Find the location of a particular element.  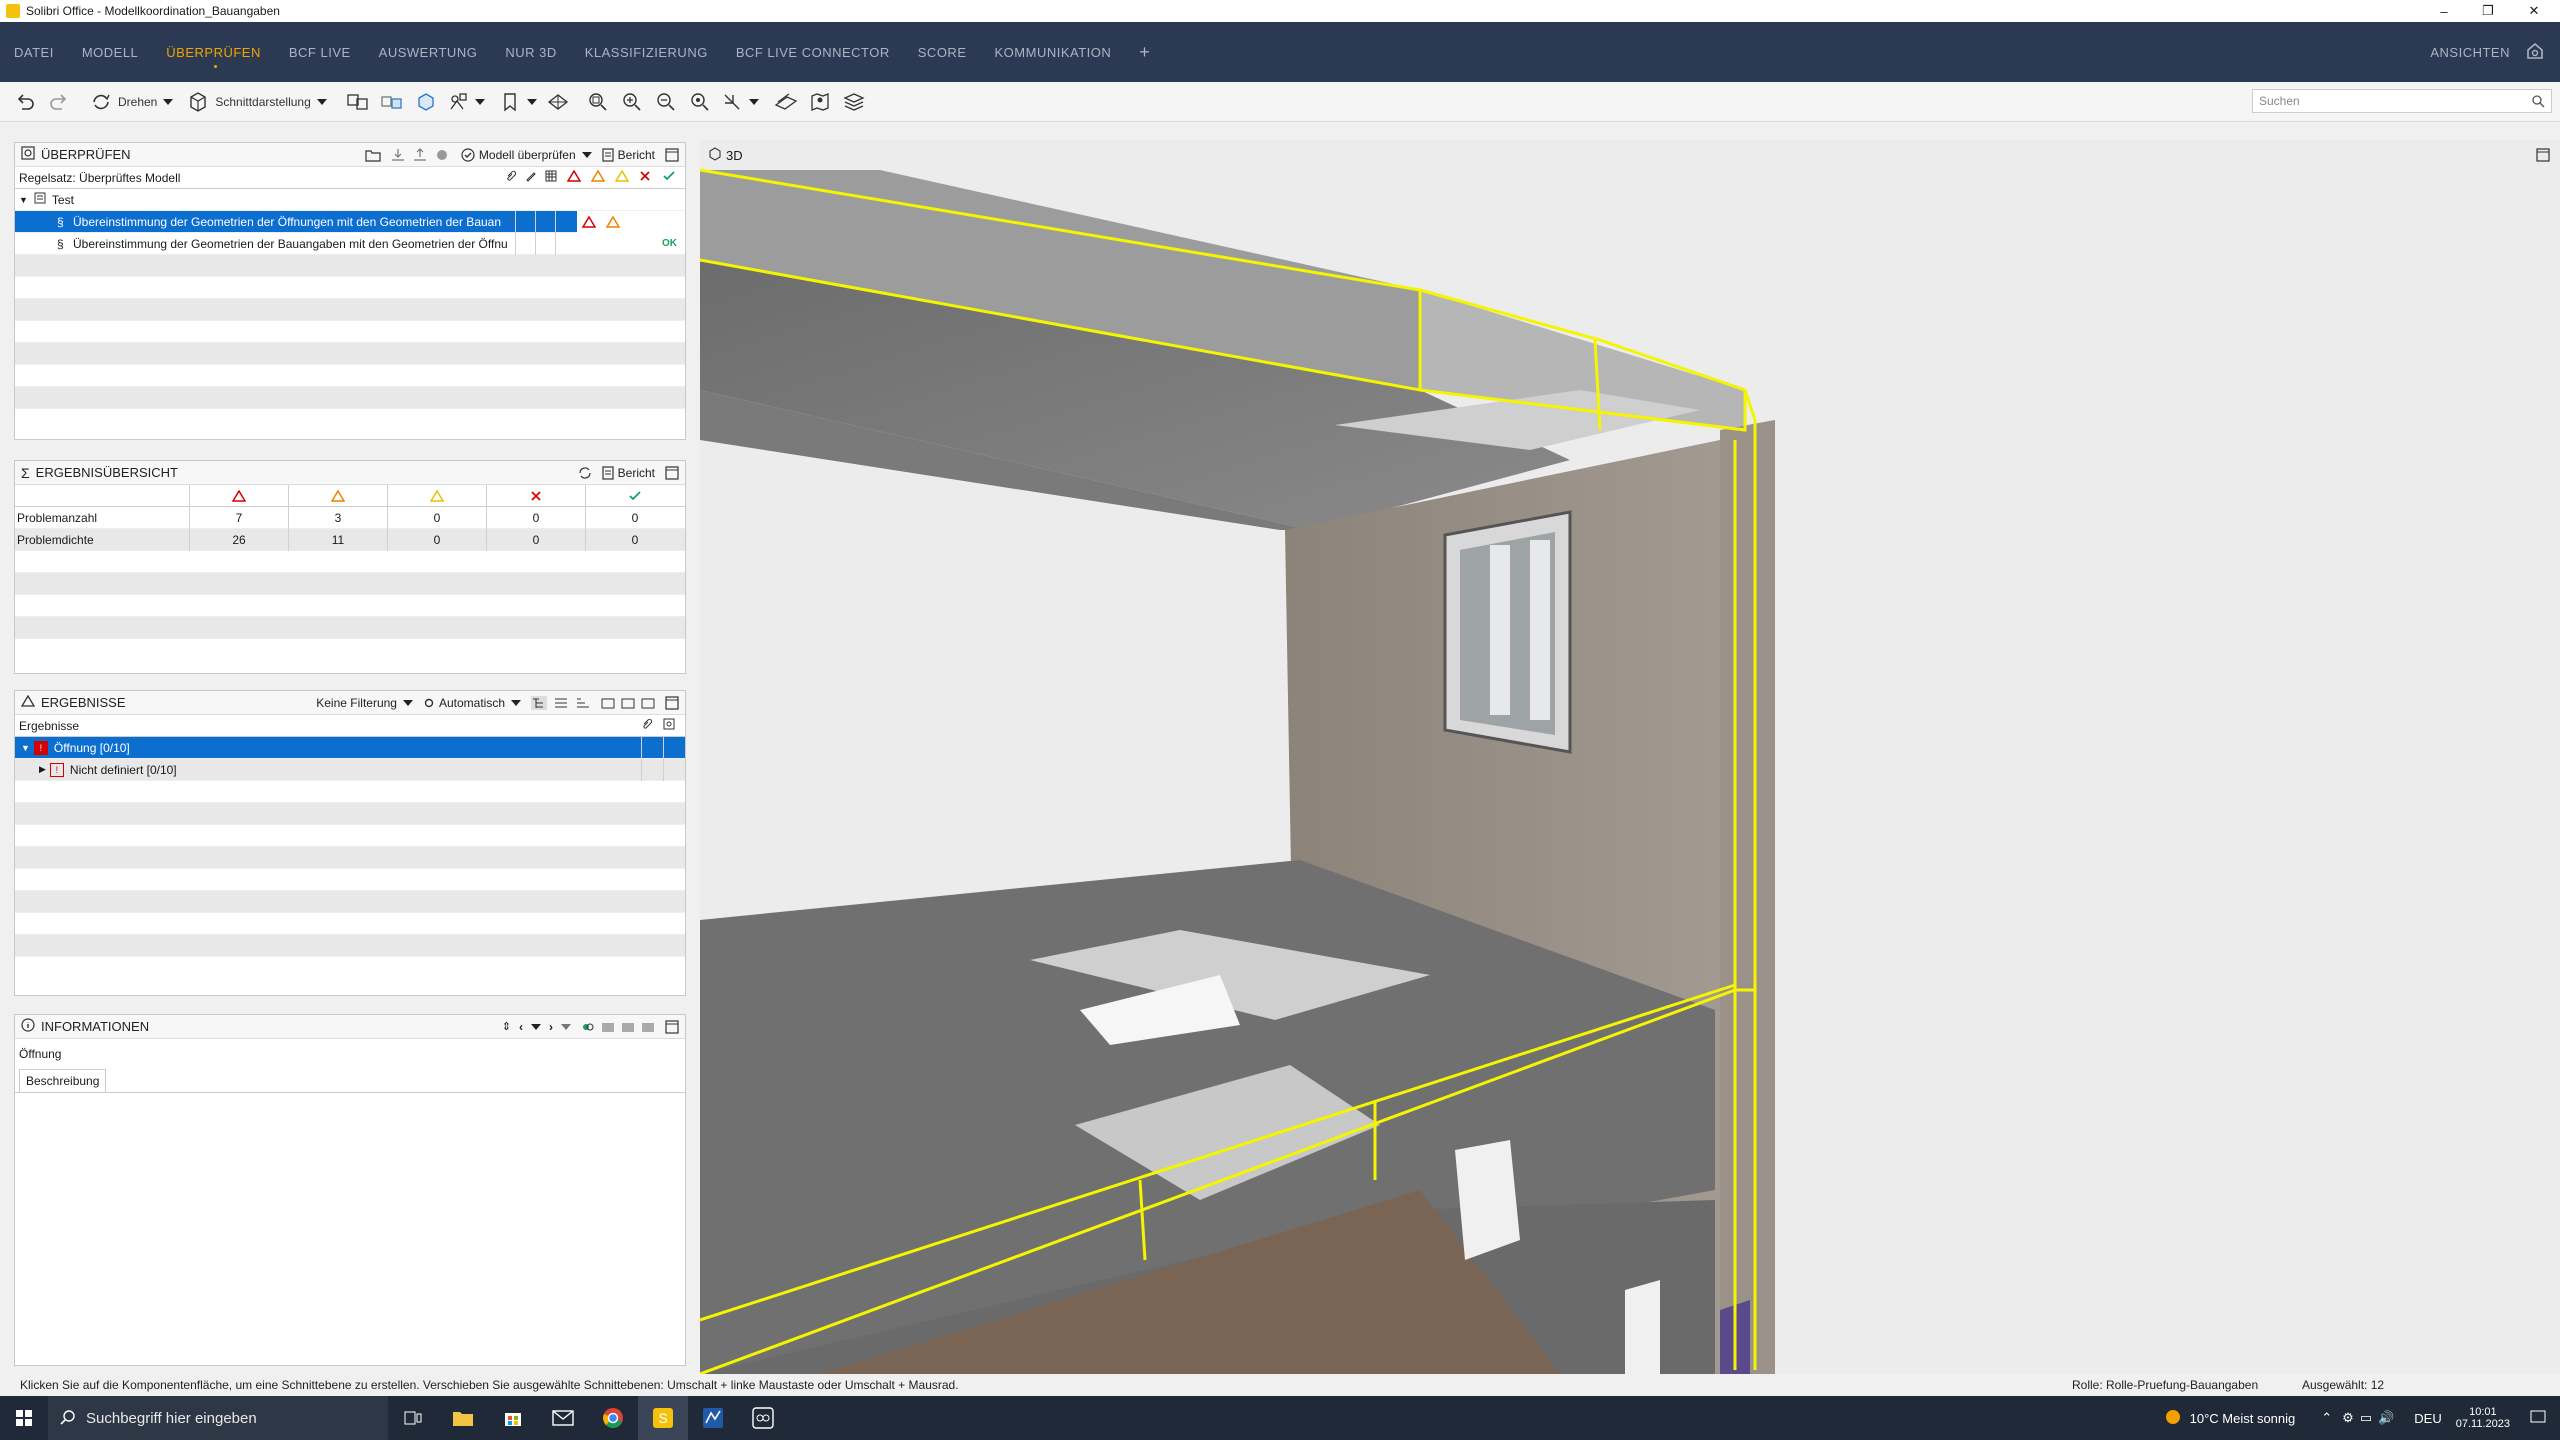

menu-tab-0: DATEI is located at coordinates (34, 52).